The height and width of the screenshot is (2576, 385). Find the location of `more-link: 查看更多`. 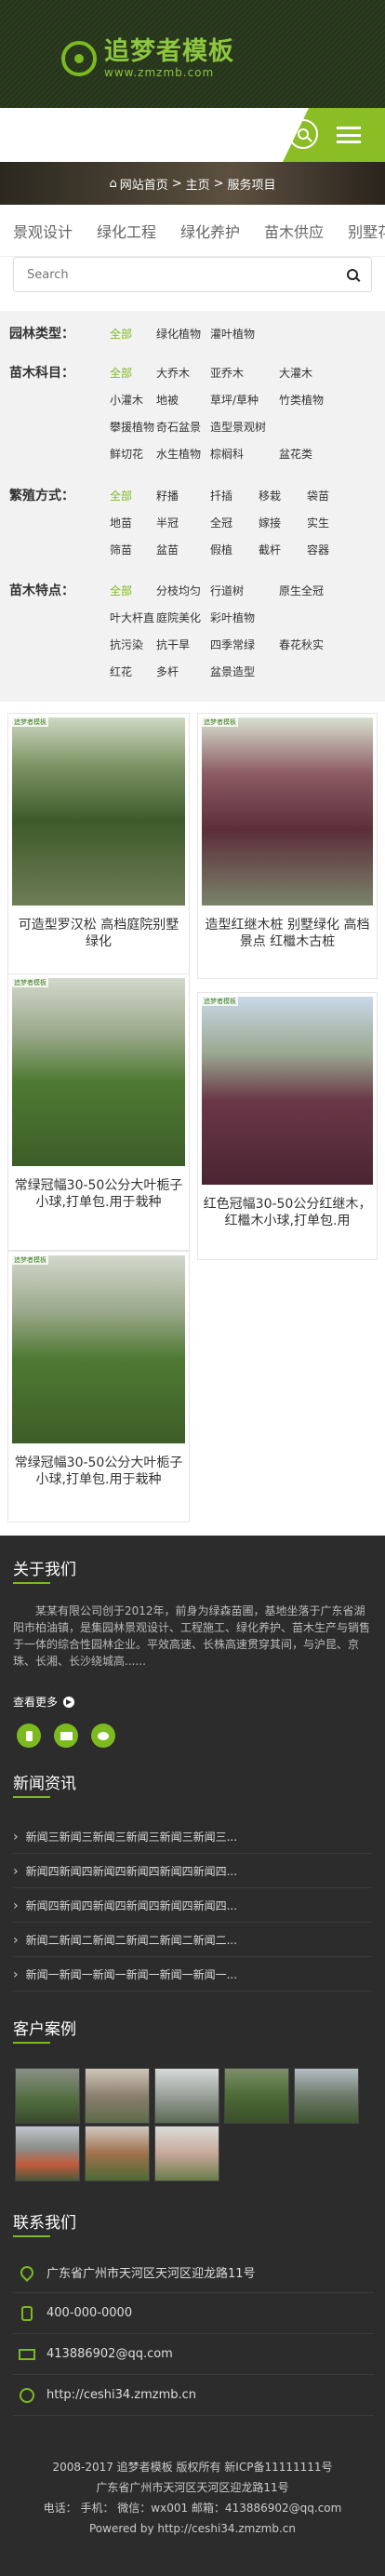

more-link: 查看更多 is located at coordinates (44, 1702).